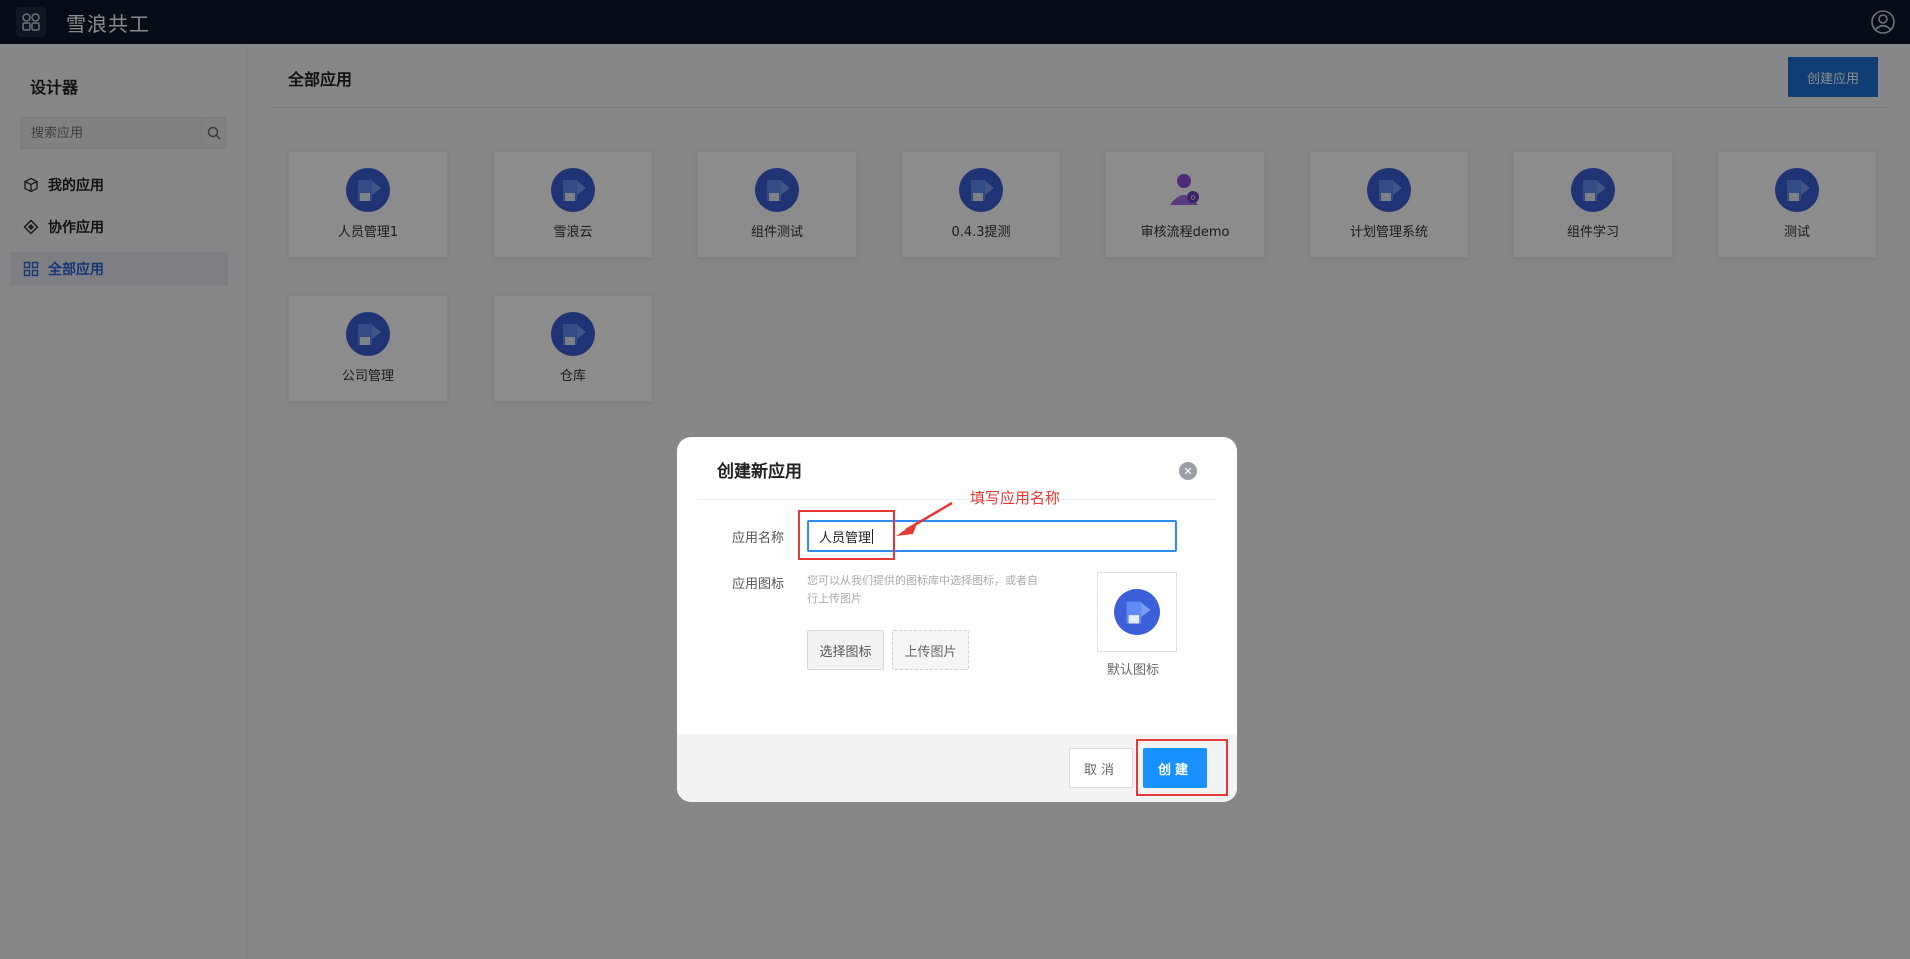  I want to click on app-default-icon, so click(1137, 612).